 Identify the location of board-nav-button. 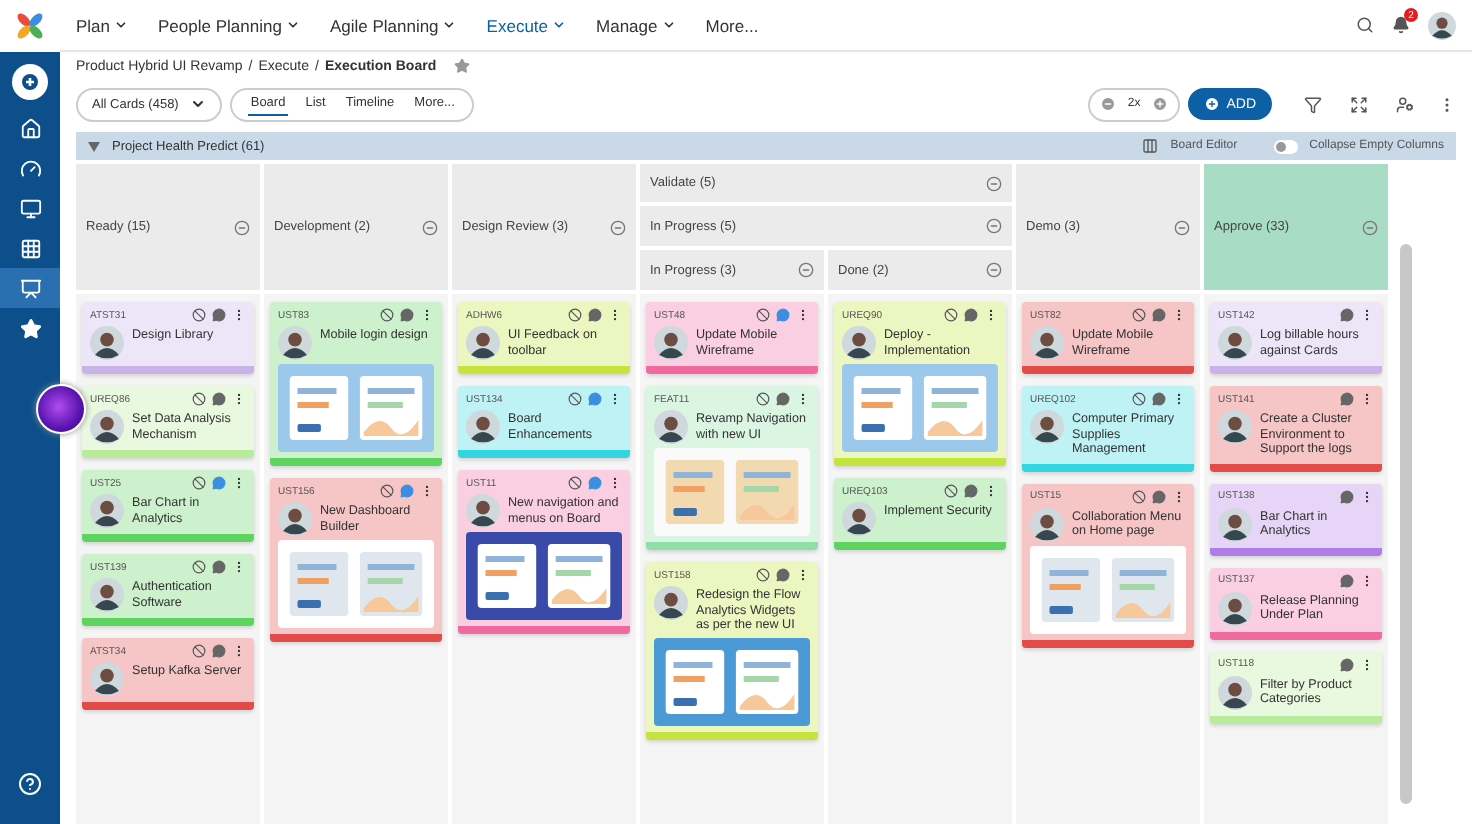
(30, 288).